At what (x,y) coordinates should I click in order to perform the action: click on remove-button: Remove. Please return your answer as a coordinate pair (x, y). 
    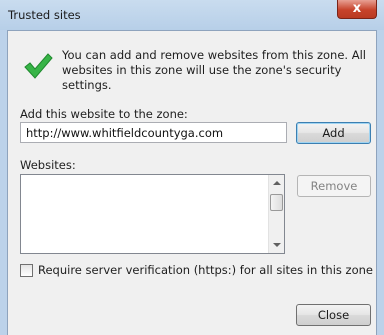
    Looking at the image, I should click on (334, 186).